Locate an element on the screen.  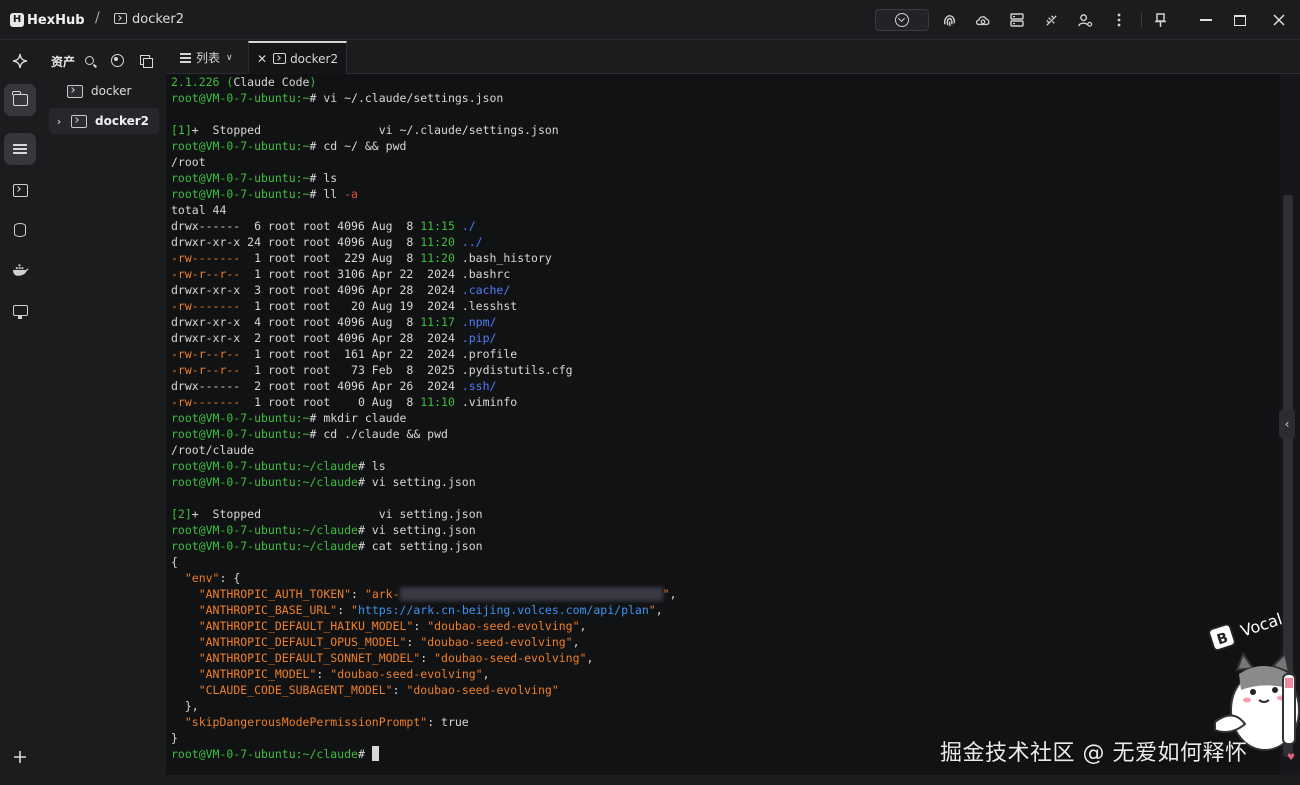
pin-icon is located at coordinates (1160, 19).